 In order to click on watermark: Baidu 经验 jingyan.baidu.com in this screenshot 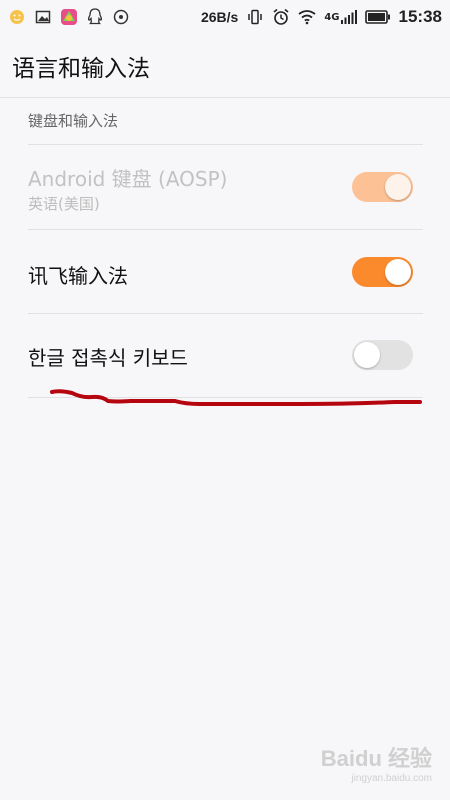, I will do `click(376, 762)`.